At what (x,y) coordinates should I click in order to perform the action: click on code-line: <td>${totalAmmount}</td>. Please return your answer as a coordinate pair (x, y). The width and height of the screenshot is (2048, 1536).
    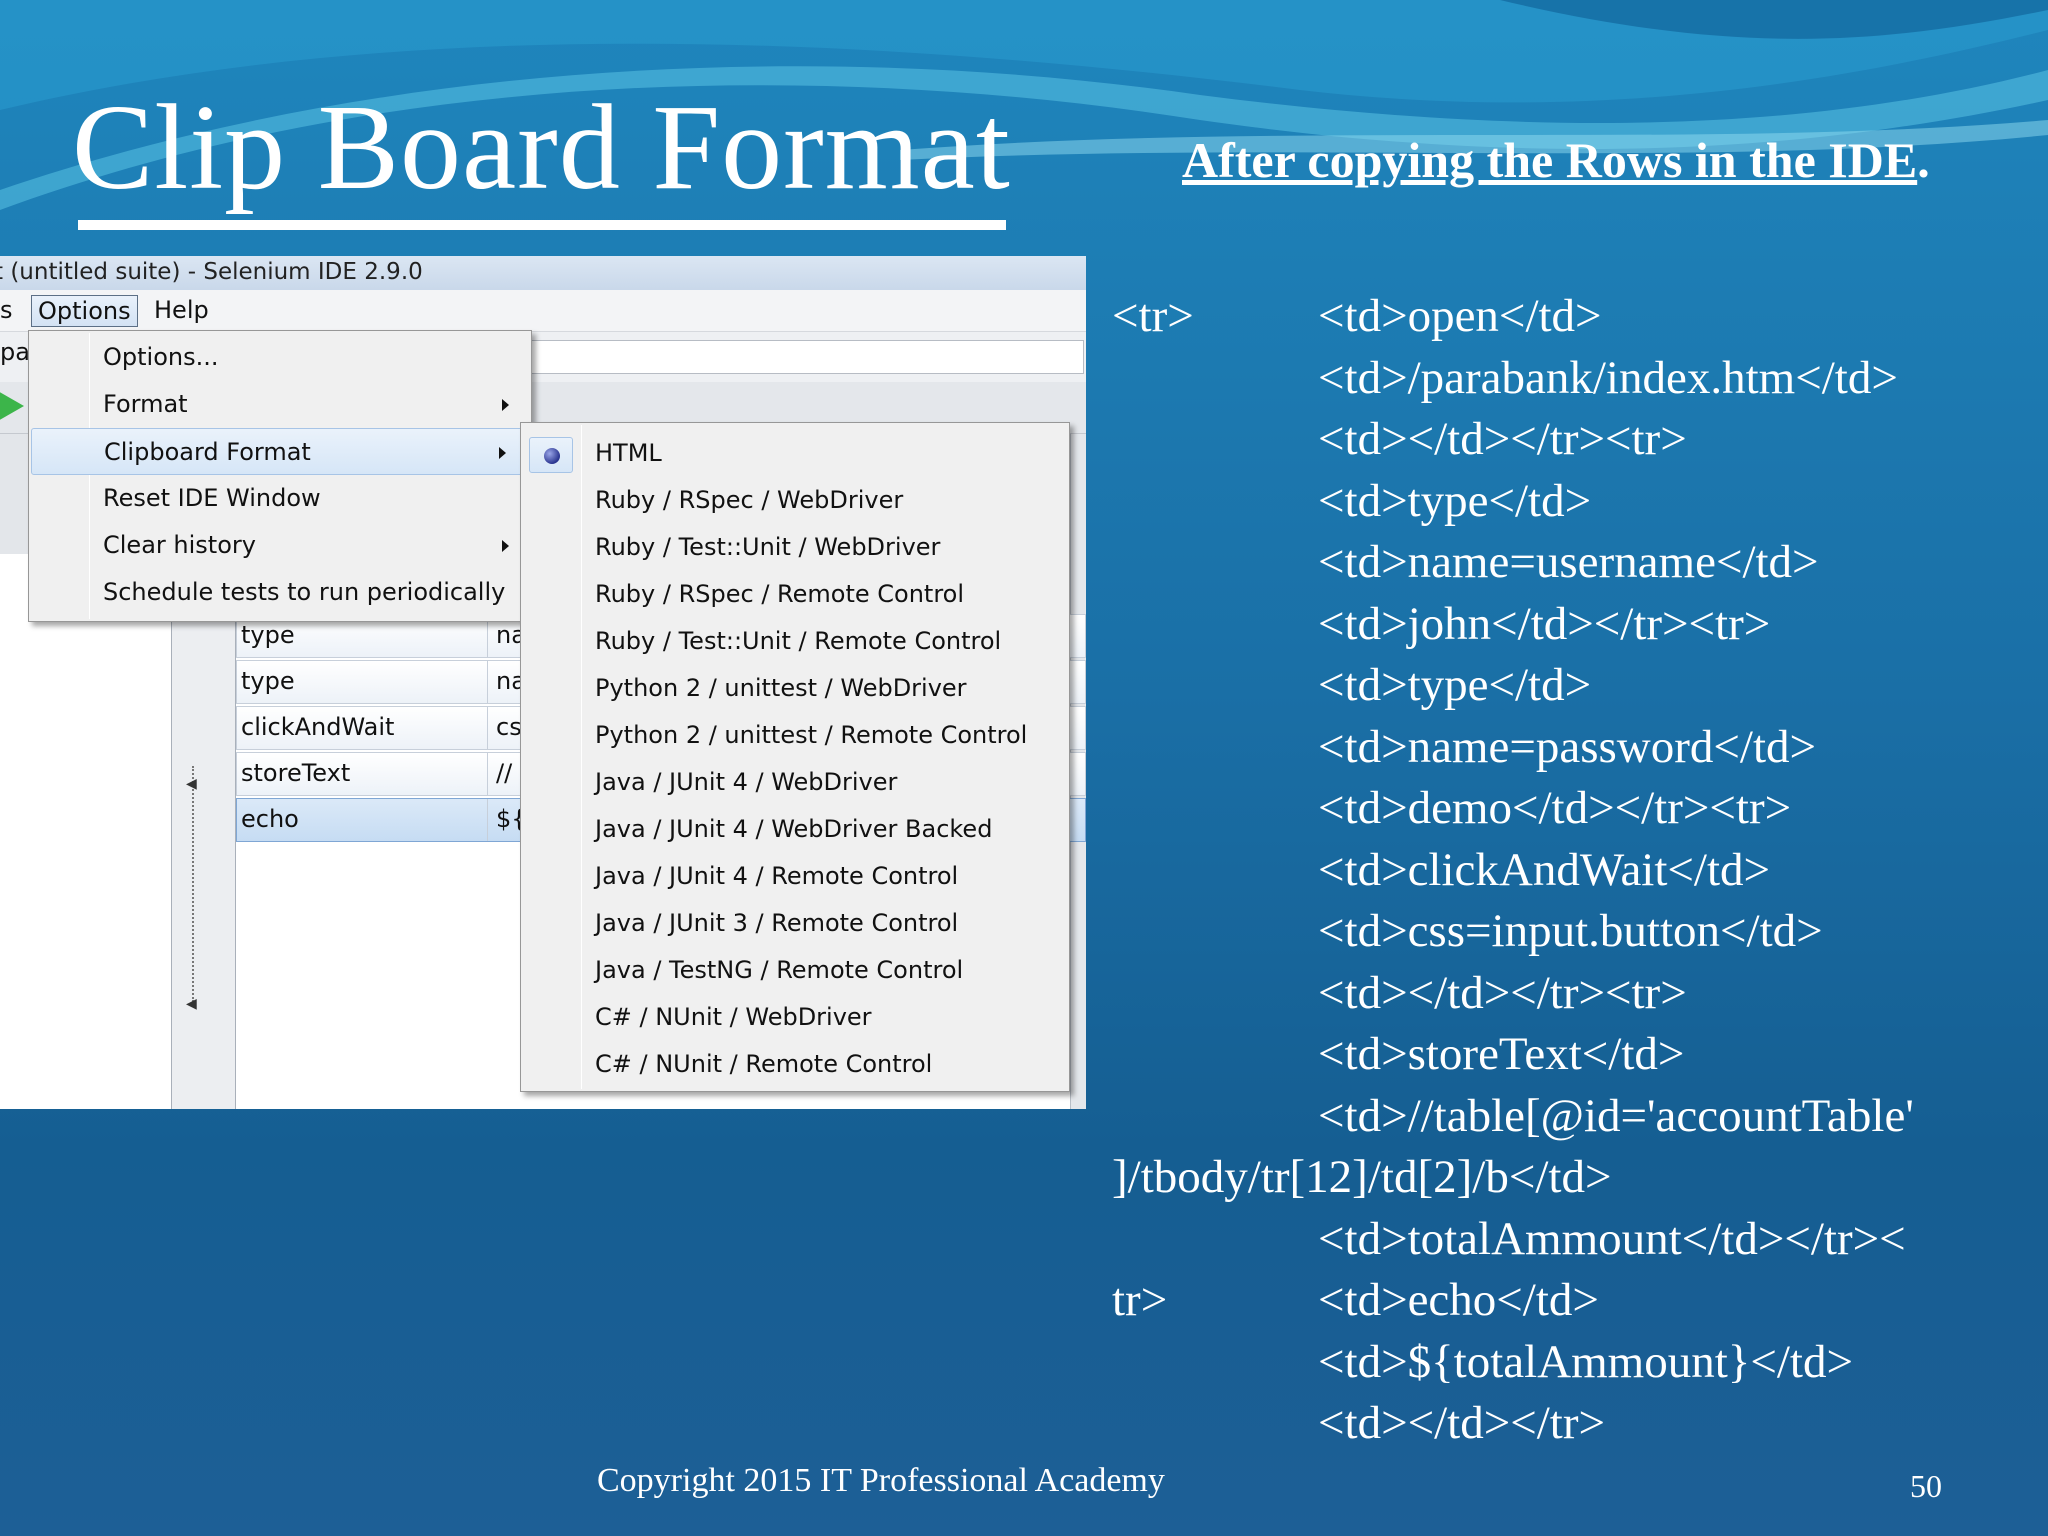
    Looking at the image, I should click on (1580, 1363).